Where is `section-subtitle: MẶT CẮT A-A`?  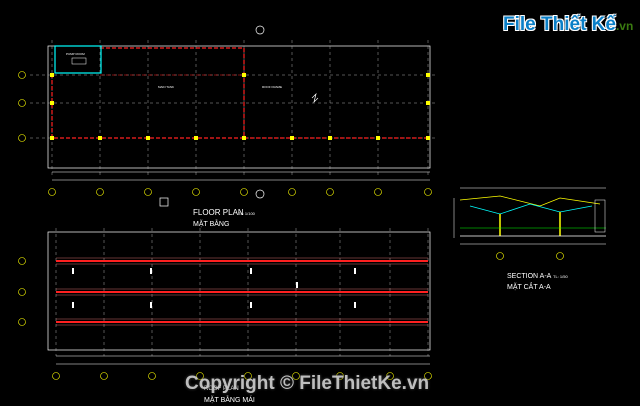
section-subtitle: MẶT CẮT A-A is located at coordinates (529, 286).